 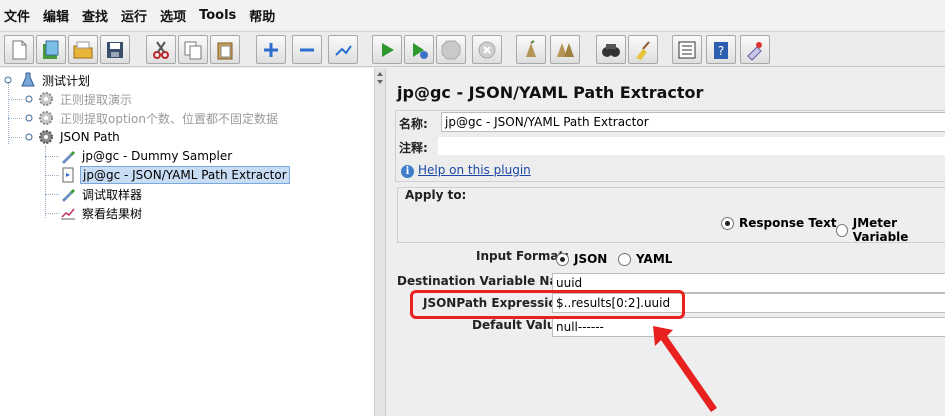 I want to click on toggle-button, so click(x=343, y=49).